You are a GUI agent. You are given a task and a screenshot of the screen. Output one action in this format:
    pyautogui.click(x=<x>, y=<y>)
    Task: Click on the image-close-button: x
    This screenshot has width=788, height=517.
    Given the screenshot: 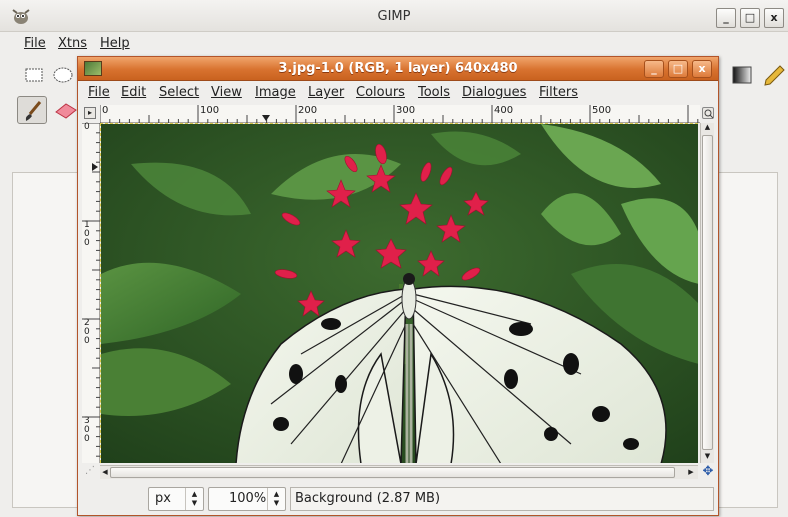 What is the action you would take?
    pyautogui.click(x=702, y=69)
    